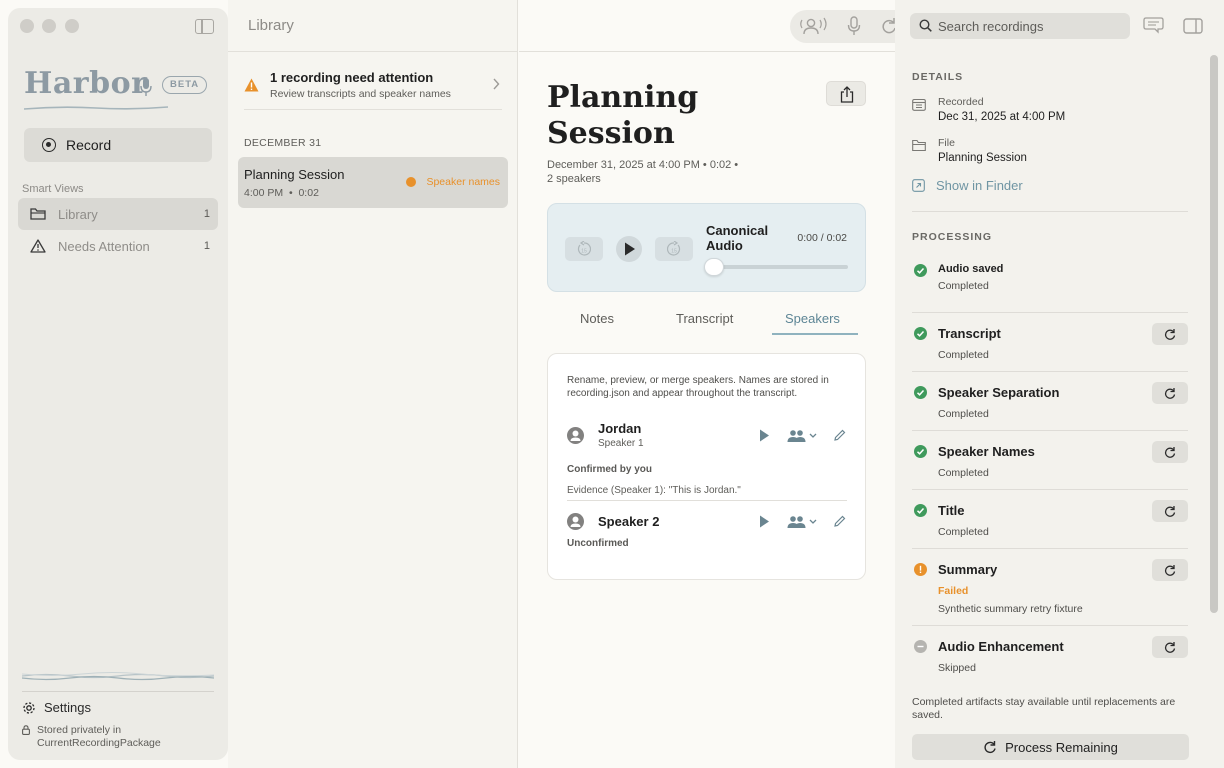 Image resolution: width=1224 pixels, height=768 pixels. What do you see at coordinates (89, 145) in the screenshot?
I see `record-label: Record` at bounding box center [89, 145].